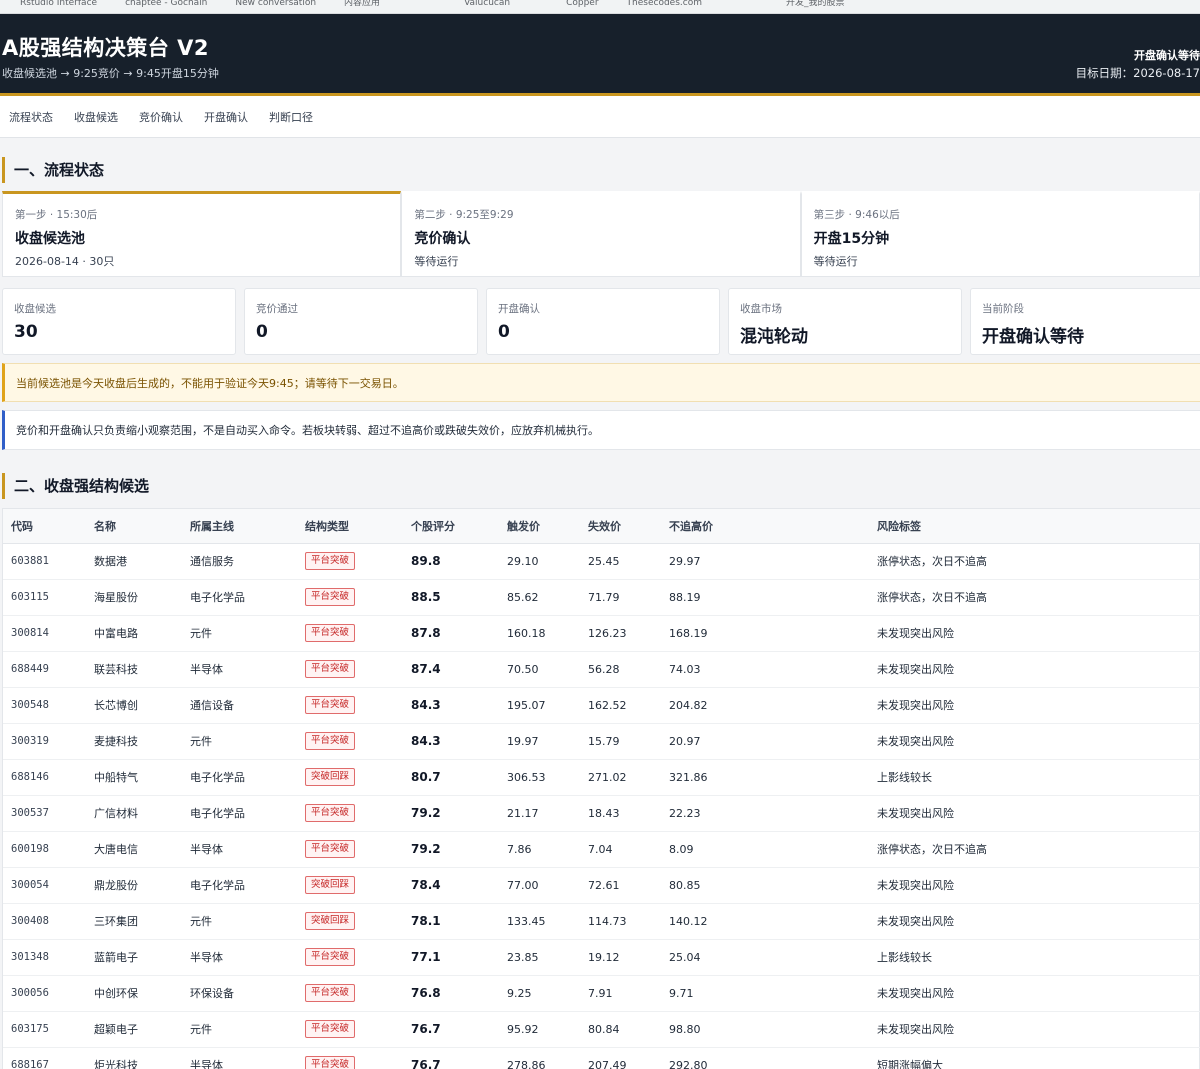 This screenshot has height=1069, width=1200. I want to click on bookmark-item: Rstudio Interface, so click(58, 6).